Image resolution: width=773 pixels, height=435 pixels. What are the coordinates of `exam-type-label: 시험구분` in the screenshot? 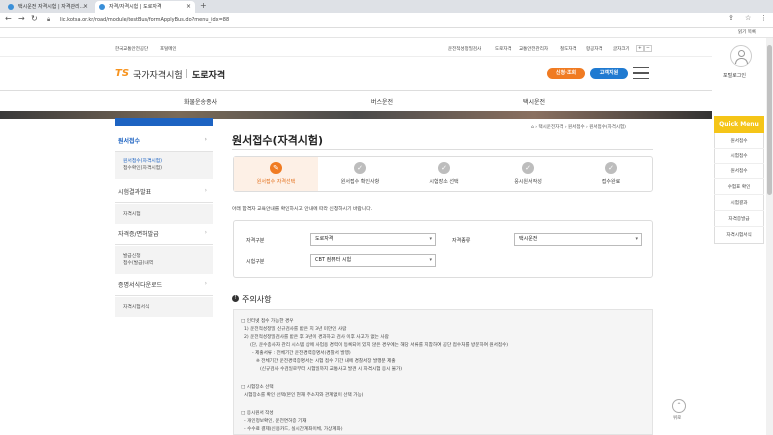 It's located at (255, 262).